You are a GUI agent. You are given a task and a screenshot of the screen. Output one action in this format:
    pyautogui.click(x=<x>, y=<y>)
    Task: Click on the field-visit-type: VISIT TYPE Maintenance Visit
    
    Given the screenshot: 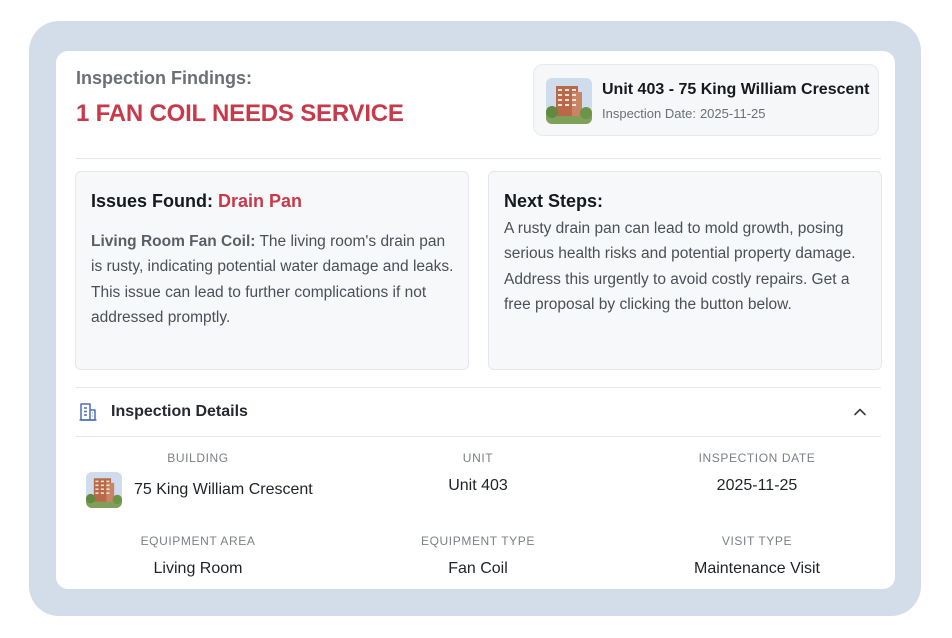 What is the action you would take?
    pyautogui.click(x=756, y=556)
    